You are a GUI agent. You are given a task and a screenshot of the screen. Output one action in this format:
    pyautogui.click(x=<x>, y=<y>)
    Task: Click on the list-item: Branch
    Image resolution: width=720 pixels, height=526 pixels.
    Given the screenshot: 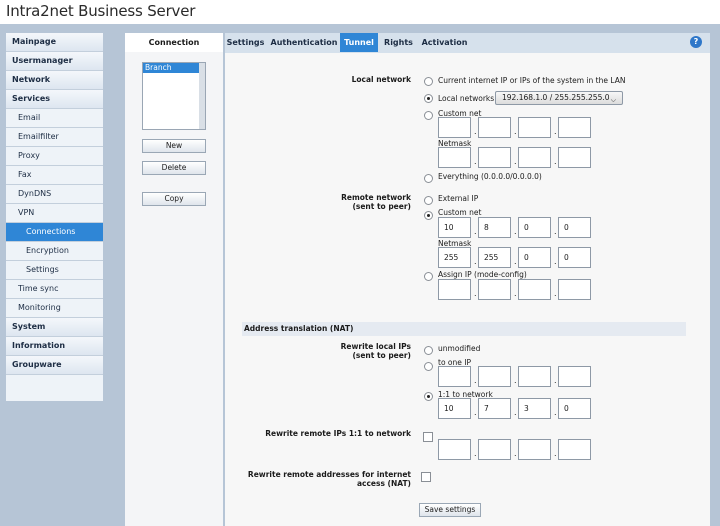 What is the action you would take?
    pyautogui.click(x=174, y=68)
    